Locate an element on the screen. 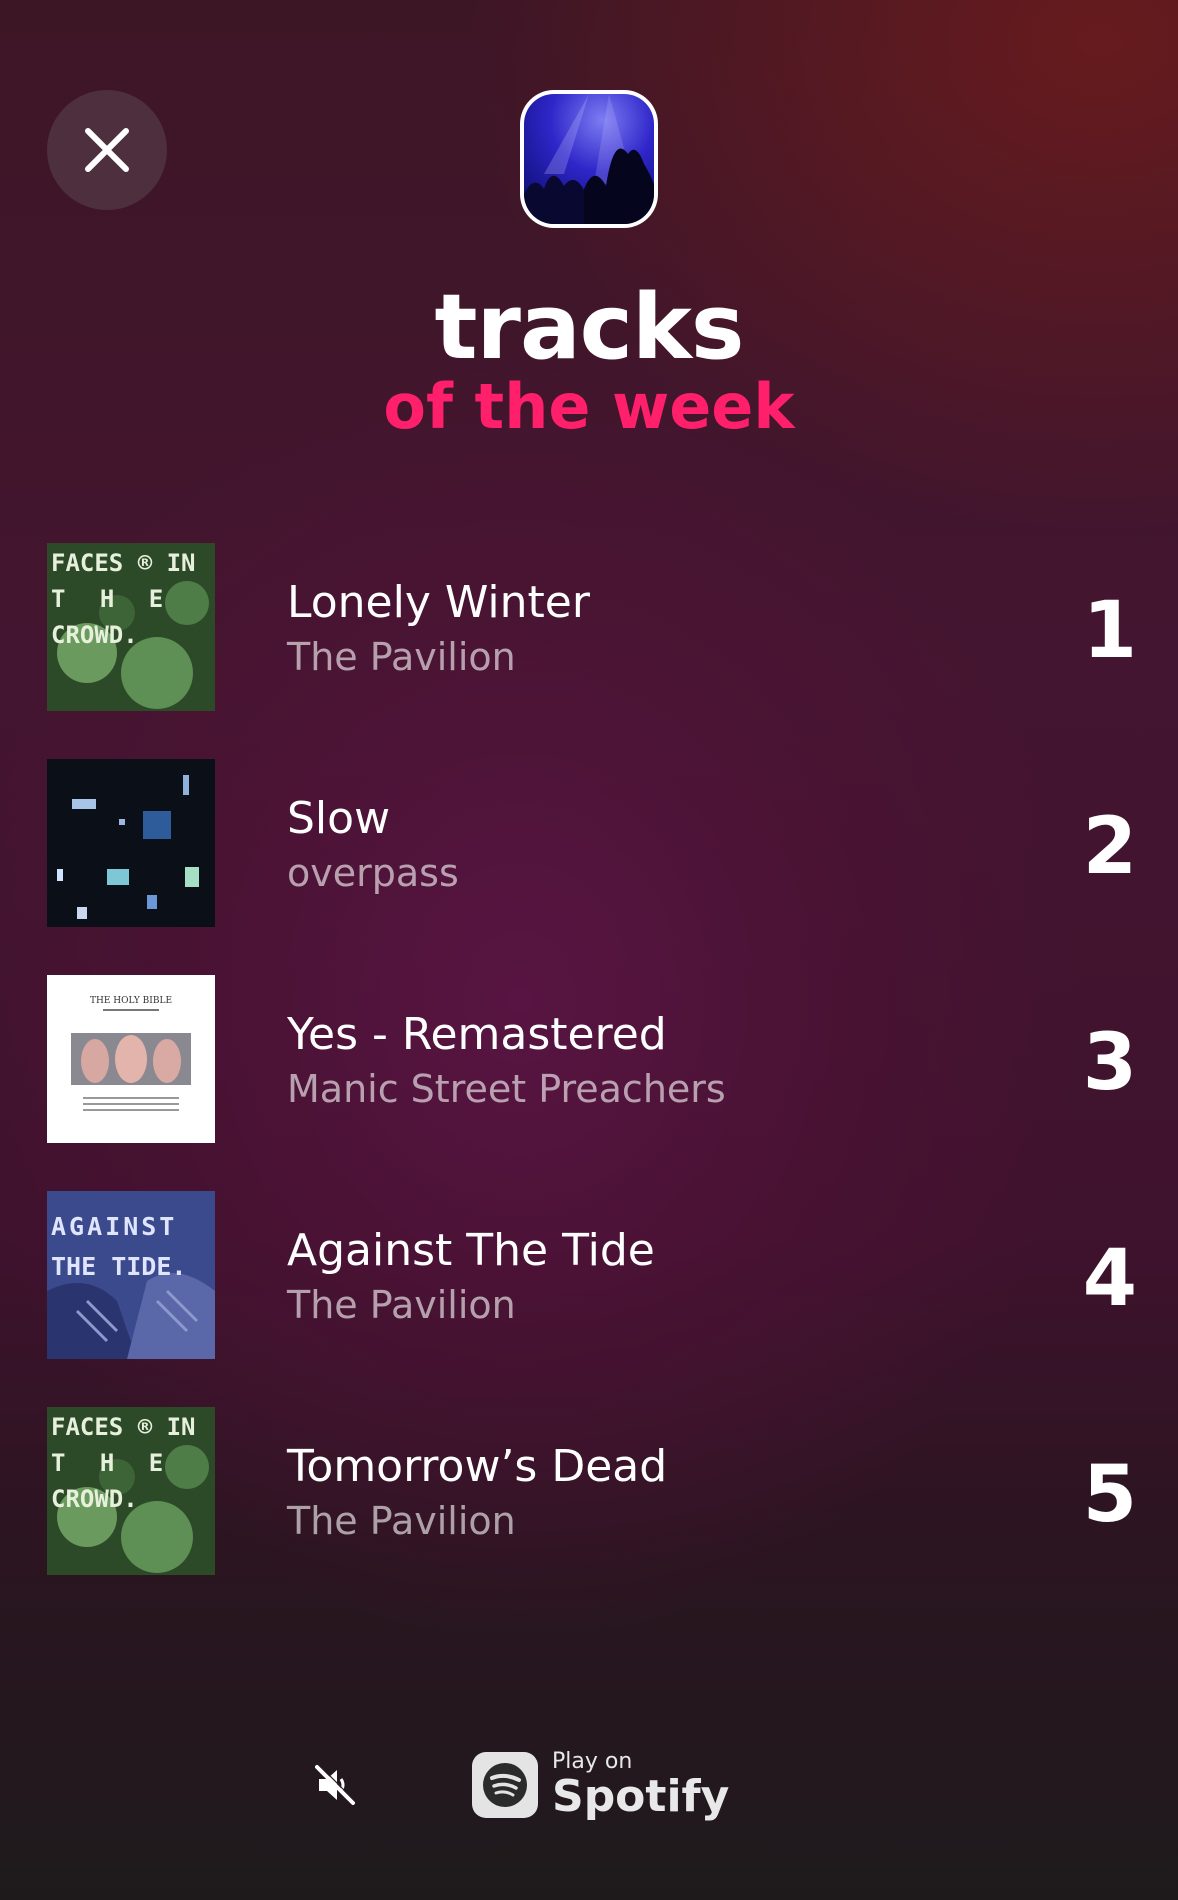 The height and width of the screenshot is (1900, 1178). track-row: Slow overpass 2 is located at coordinates (592, 843).